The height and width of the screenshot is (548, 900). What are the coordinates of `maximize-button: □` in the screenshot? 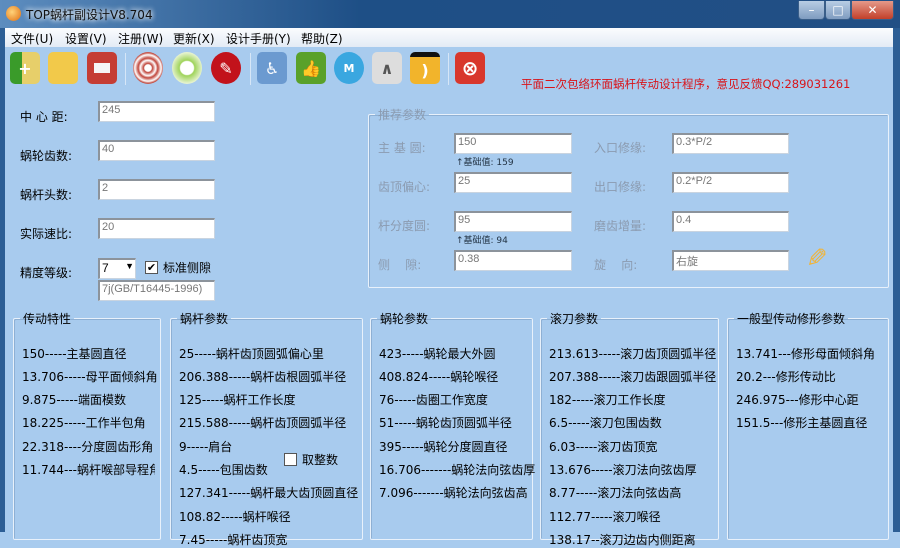 It's located at (838, 10).